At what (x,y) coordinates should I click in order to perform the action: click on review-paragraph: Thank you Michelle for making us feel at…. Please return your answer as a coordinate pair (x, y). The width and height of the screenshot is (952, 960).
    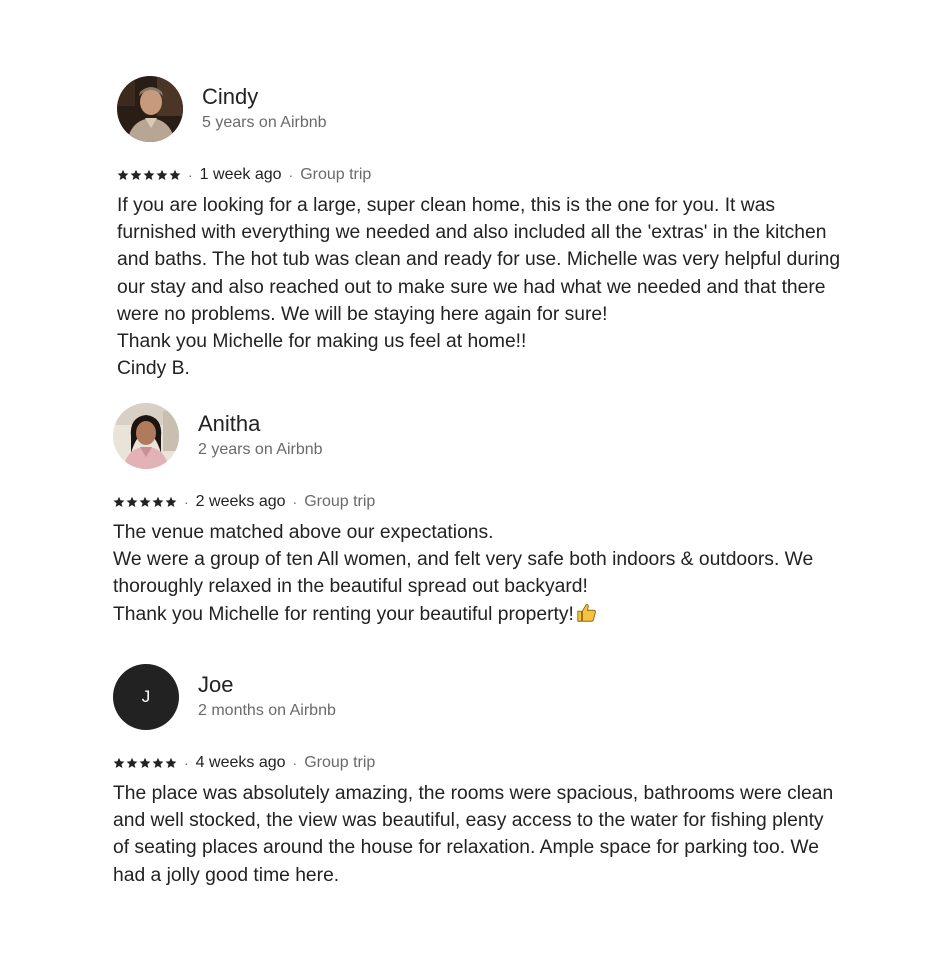
    Looking at the image, I should click on (322, 342).